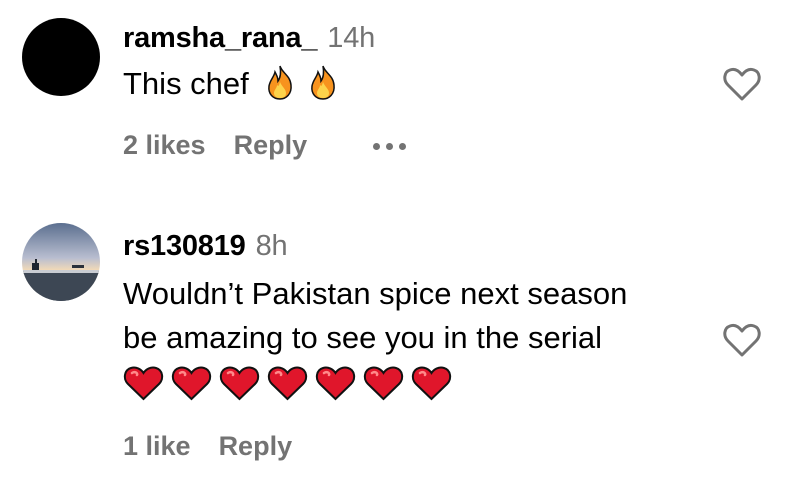 This screenshot has width=786, height=479. I want to click on avatar, so click(61, 262).